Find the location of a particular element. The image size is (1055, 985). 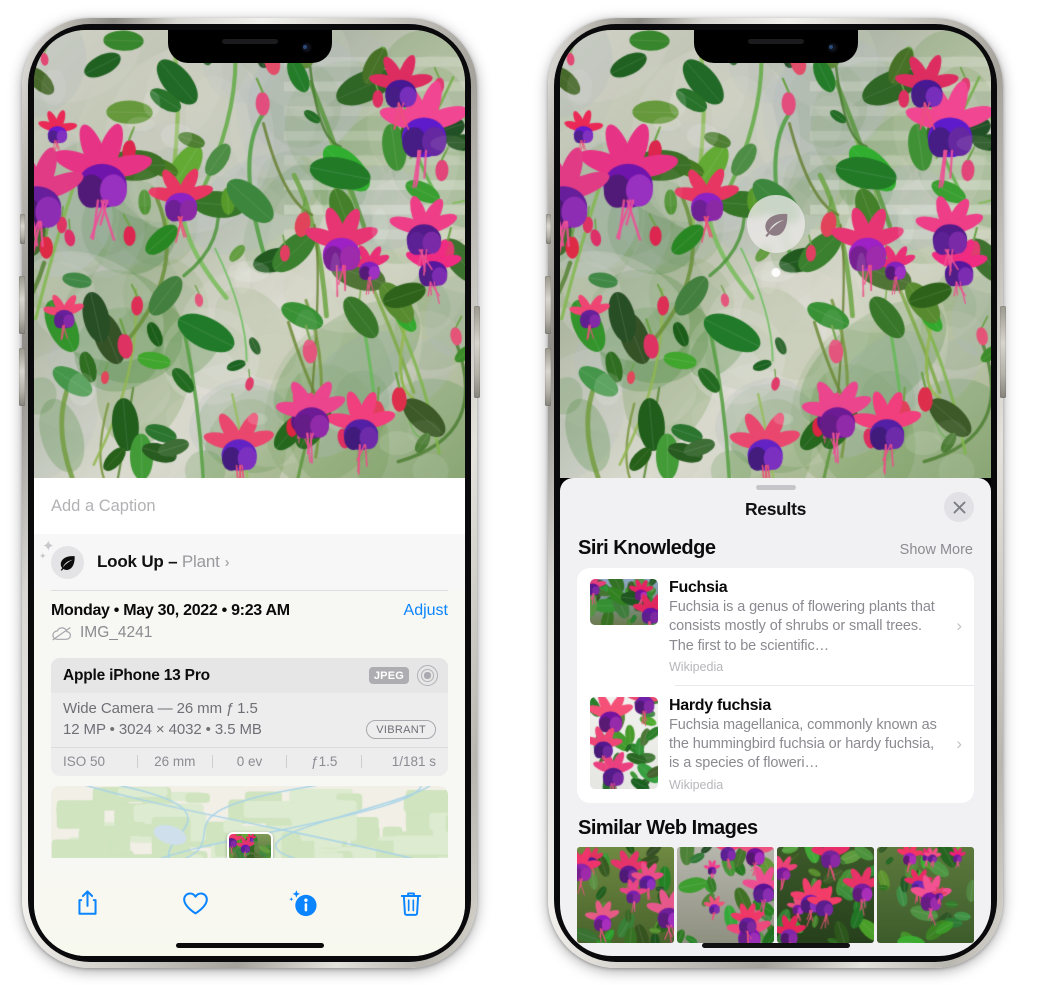

close-button is located at coordinates (959, 507).